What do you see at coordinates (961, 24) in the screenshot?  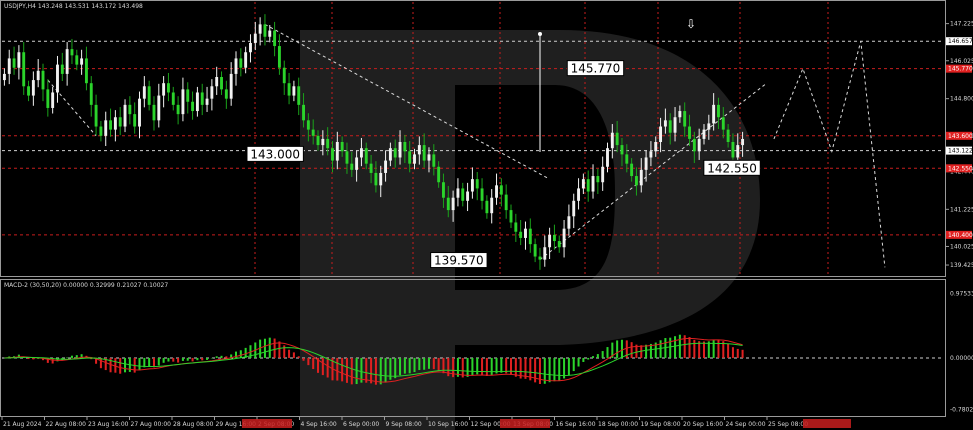 I see `y-tick-label: 147.225` at bounding box center [961, 24].